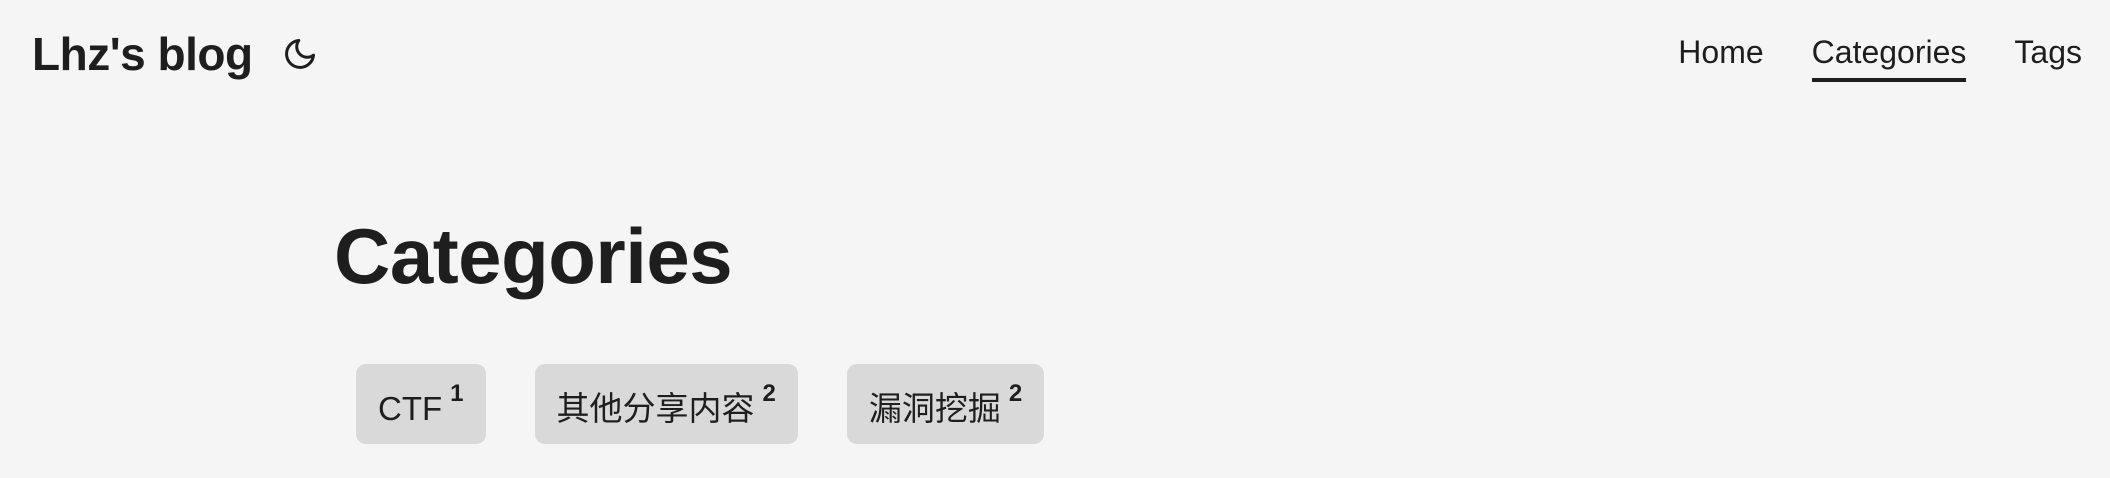 The width and height of the screenshot is (2110, 478). What do you see at coordinates (533, 256) in the screenshot?
I see `page-title: Categories` at bounding box center [533, 256].